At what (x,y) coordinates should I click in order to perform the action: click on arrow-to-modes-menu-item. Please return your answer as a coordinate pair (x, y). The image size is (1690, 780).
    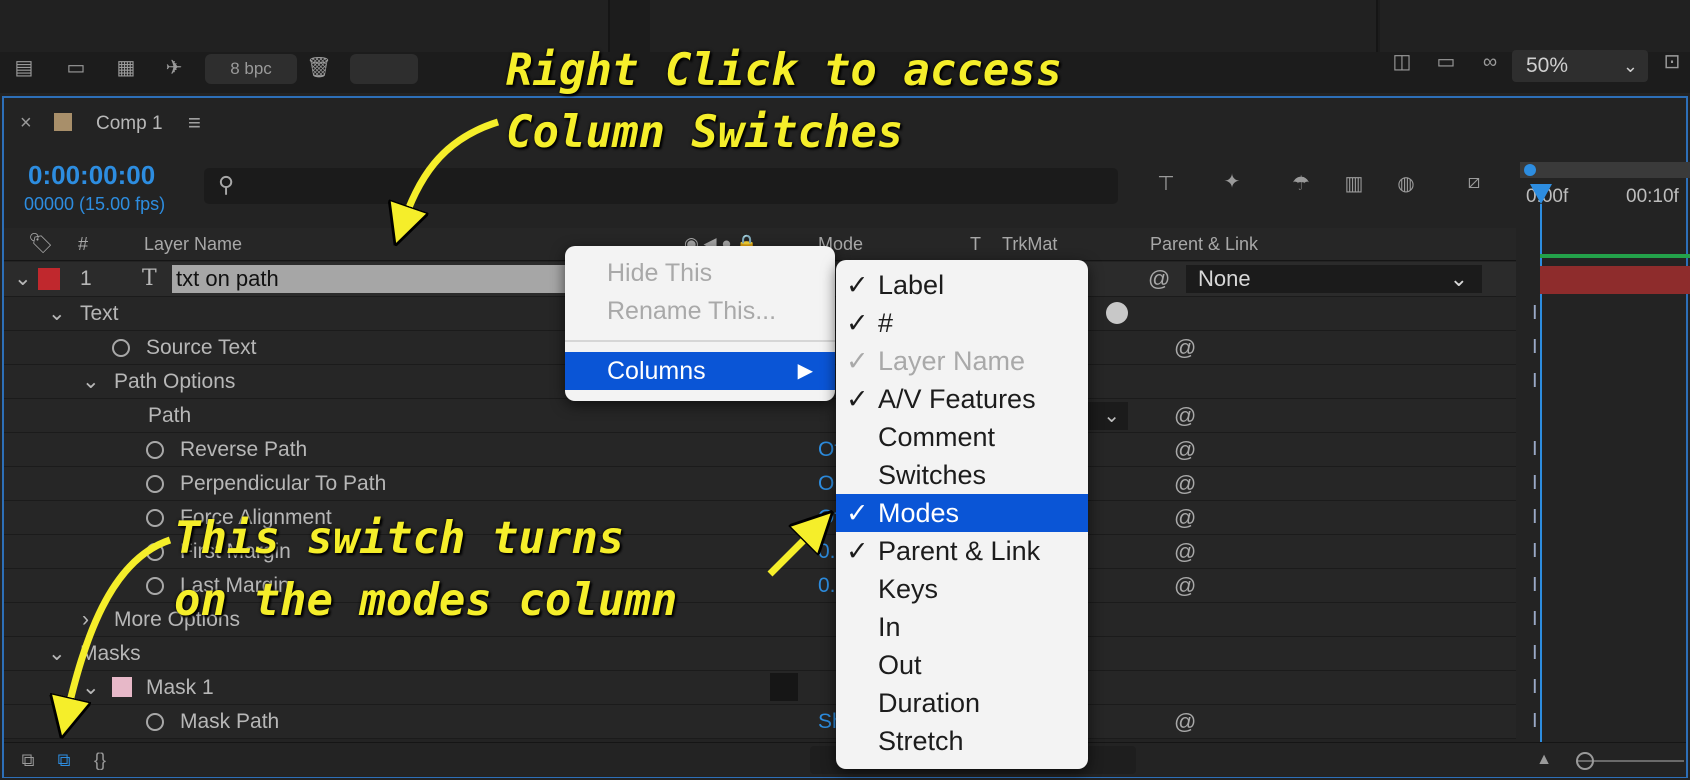
    Looking at the image, I should click on (792, 551).